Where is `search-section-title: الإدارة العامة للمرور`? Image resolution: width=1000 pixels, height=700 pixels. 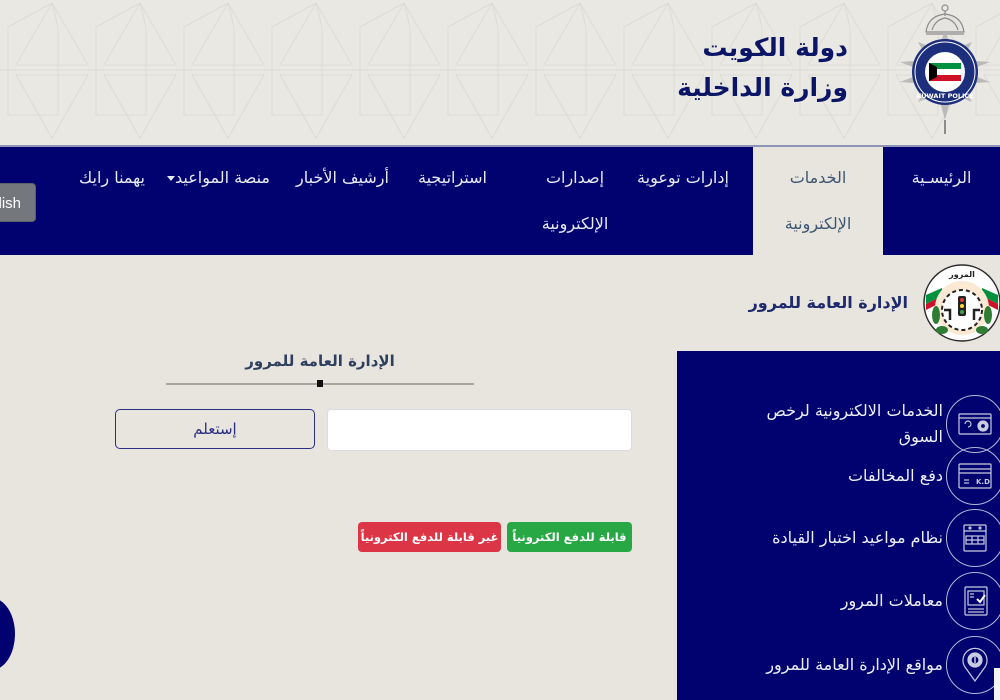 search-section-title: الإدارة العامة للمرور is located at coordinates (320, 361).